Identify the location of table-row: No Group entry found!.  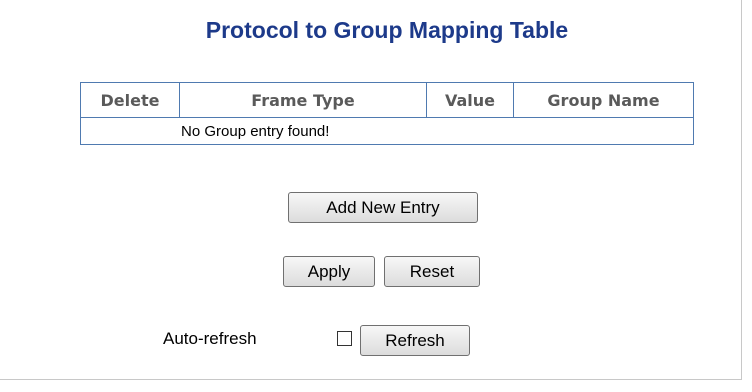
(387, 131).